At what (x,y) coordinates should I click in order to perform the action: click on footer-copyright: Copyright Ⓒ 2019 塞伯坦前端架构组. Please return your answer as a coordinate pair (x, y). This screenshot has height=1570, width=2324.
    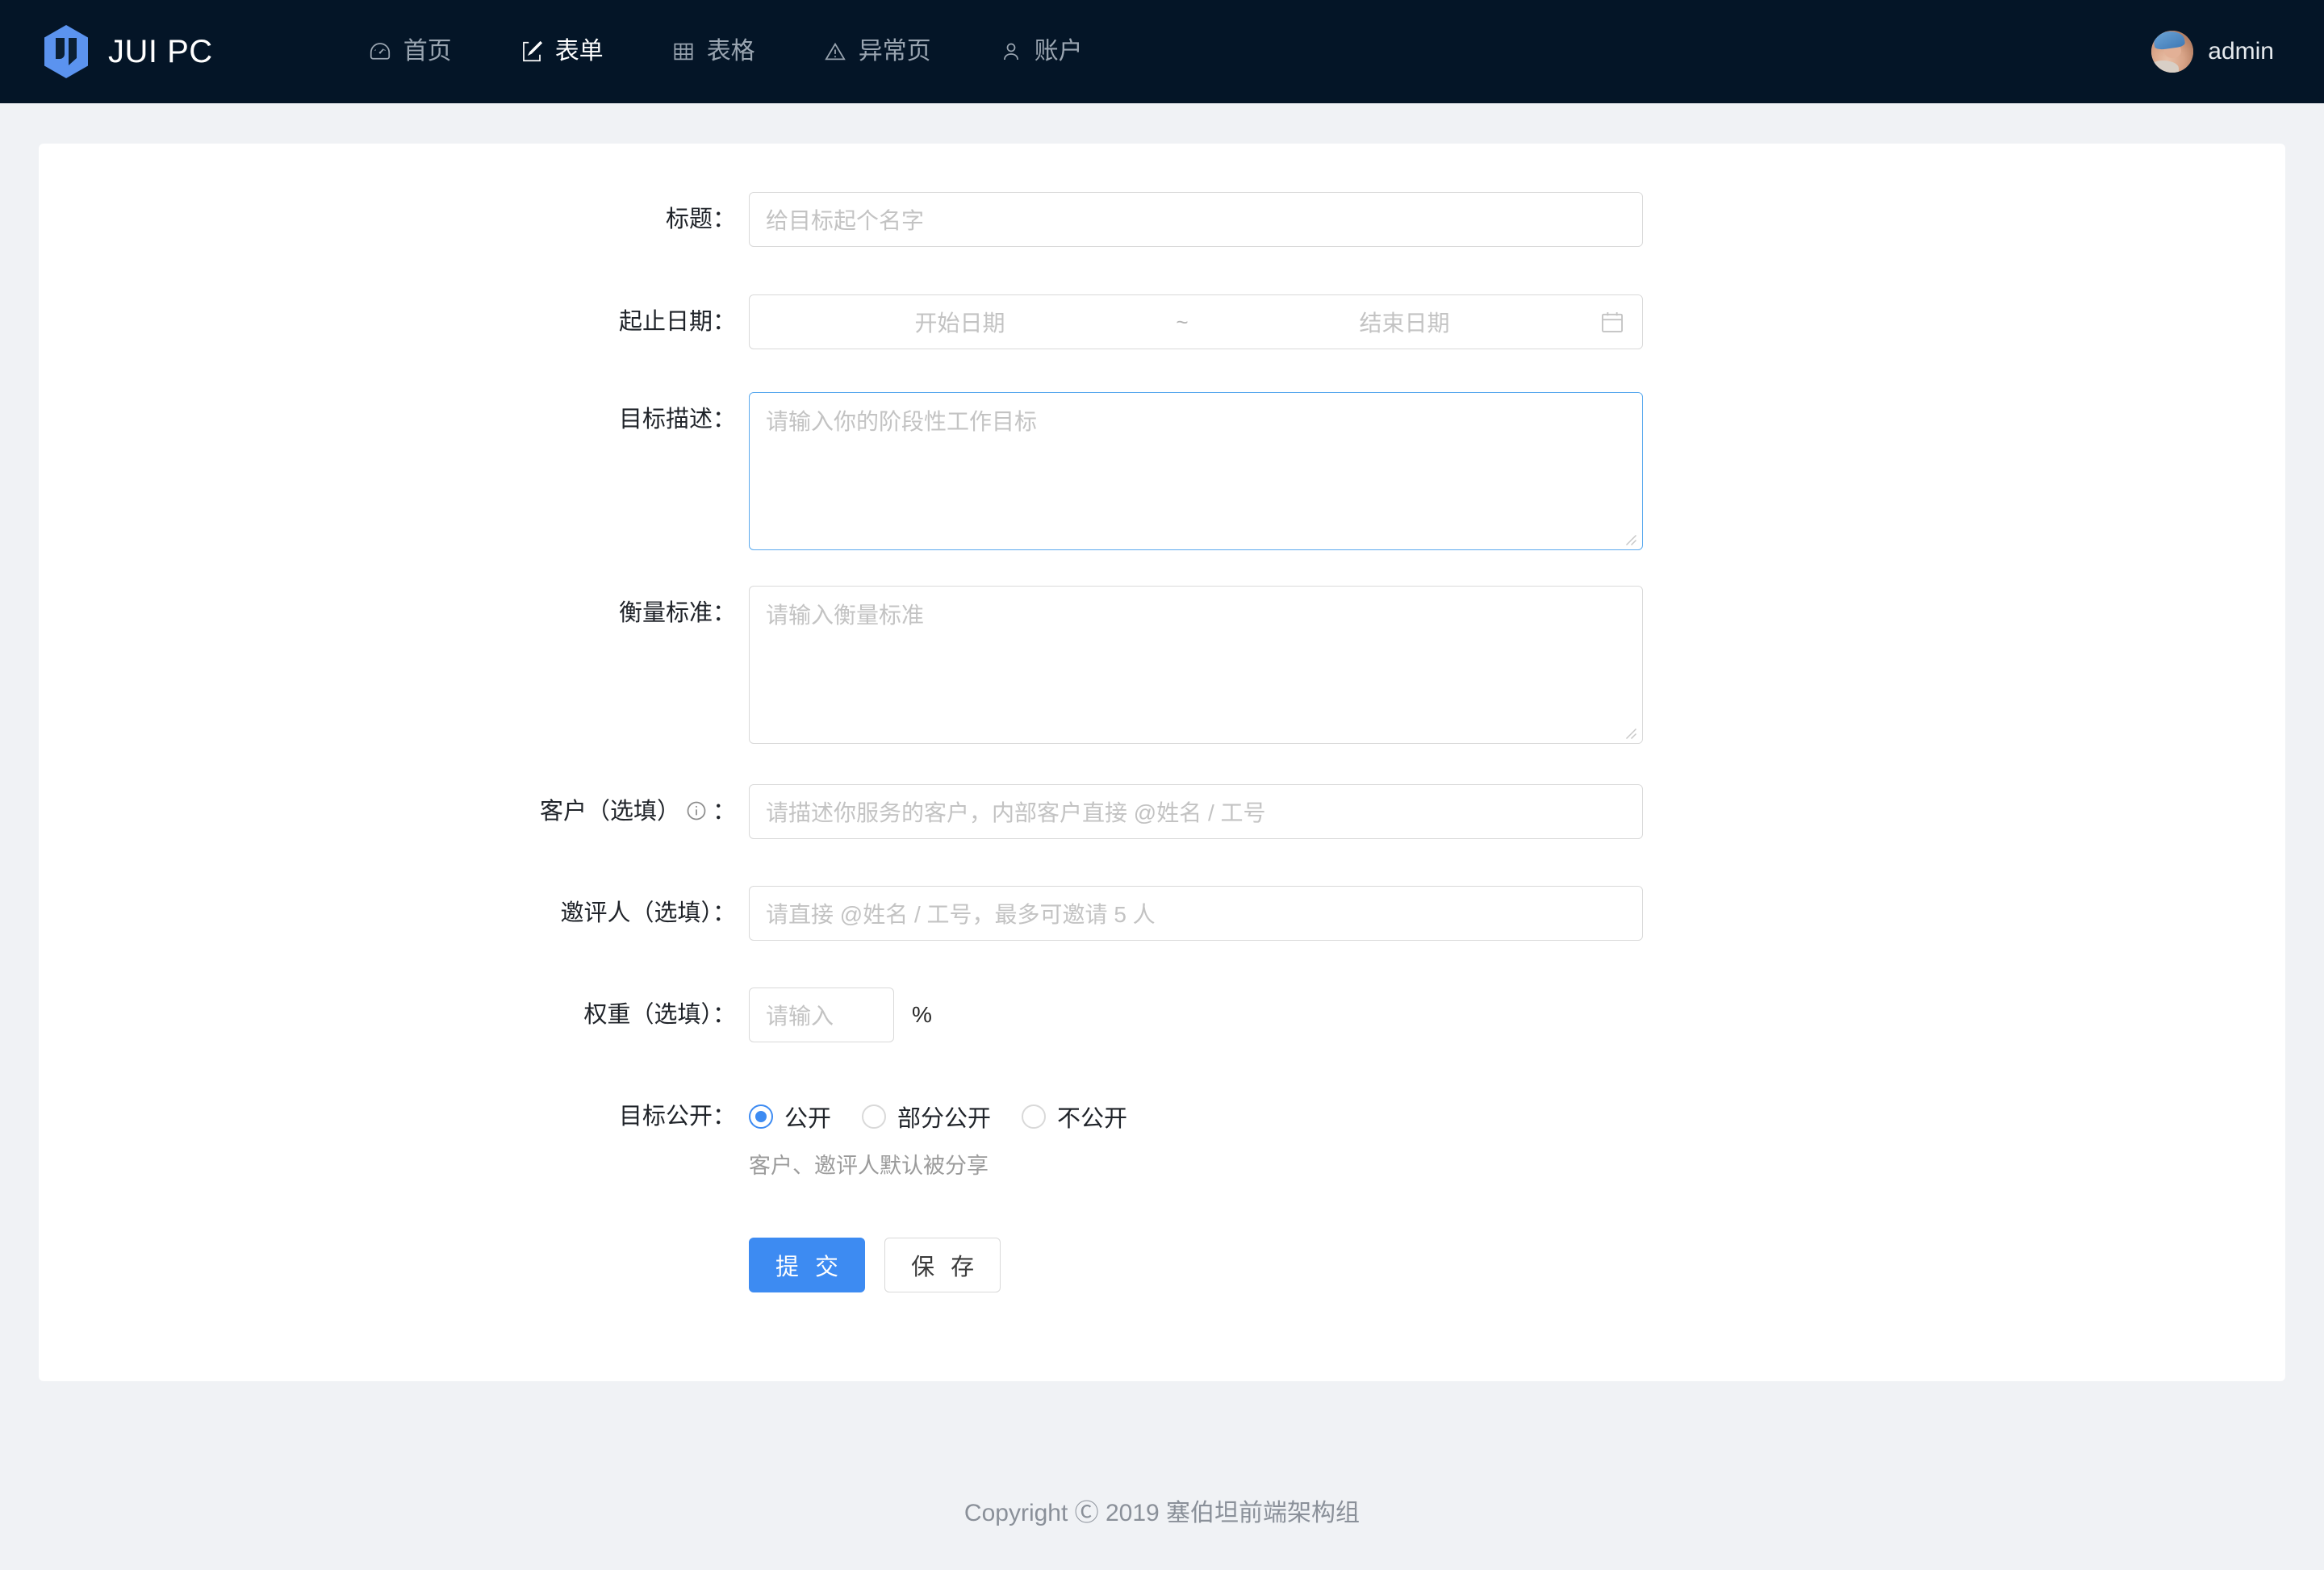
    Looking at the image, I should click on (1162, 1513).